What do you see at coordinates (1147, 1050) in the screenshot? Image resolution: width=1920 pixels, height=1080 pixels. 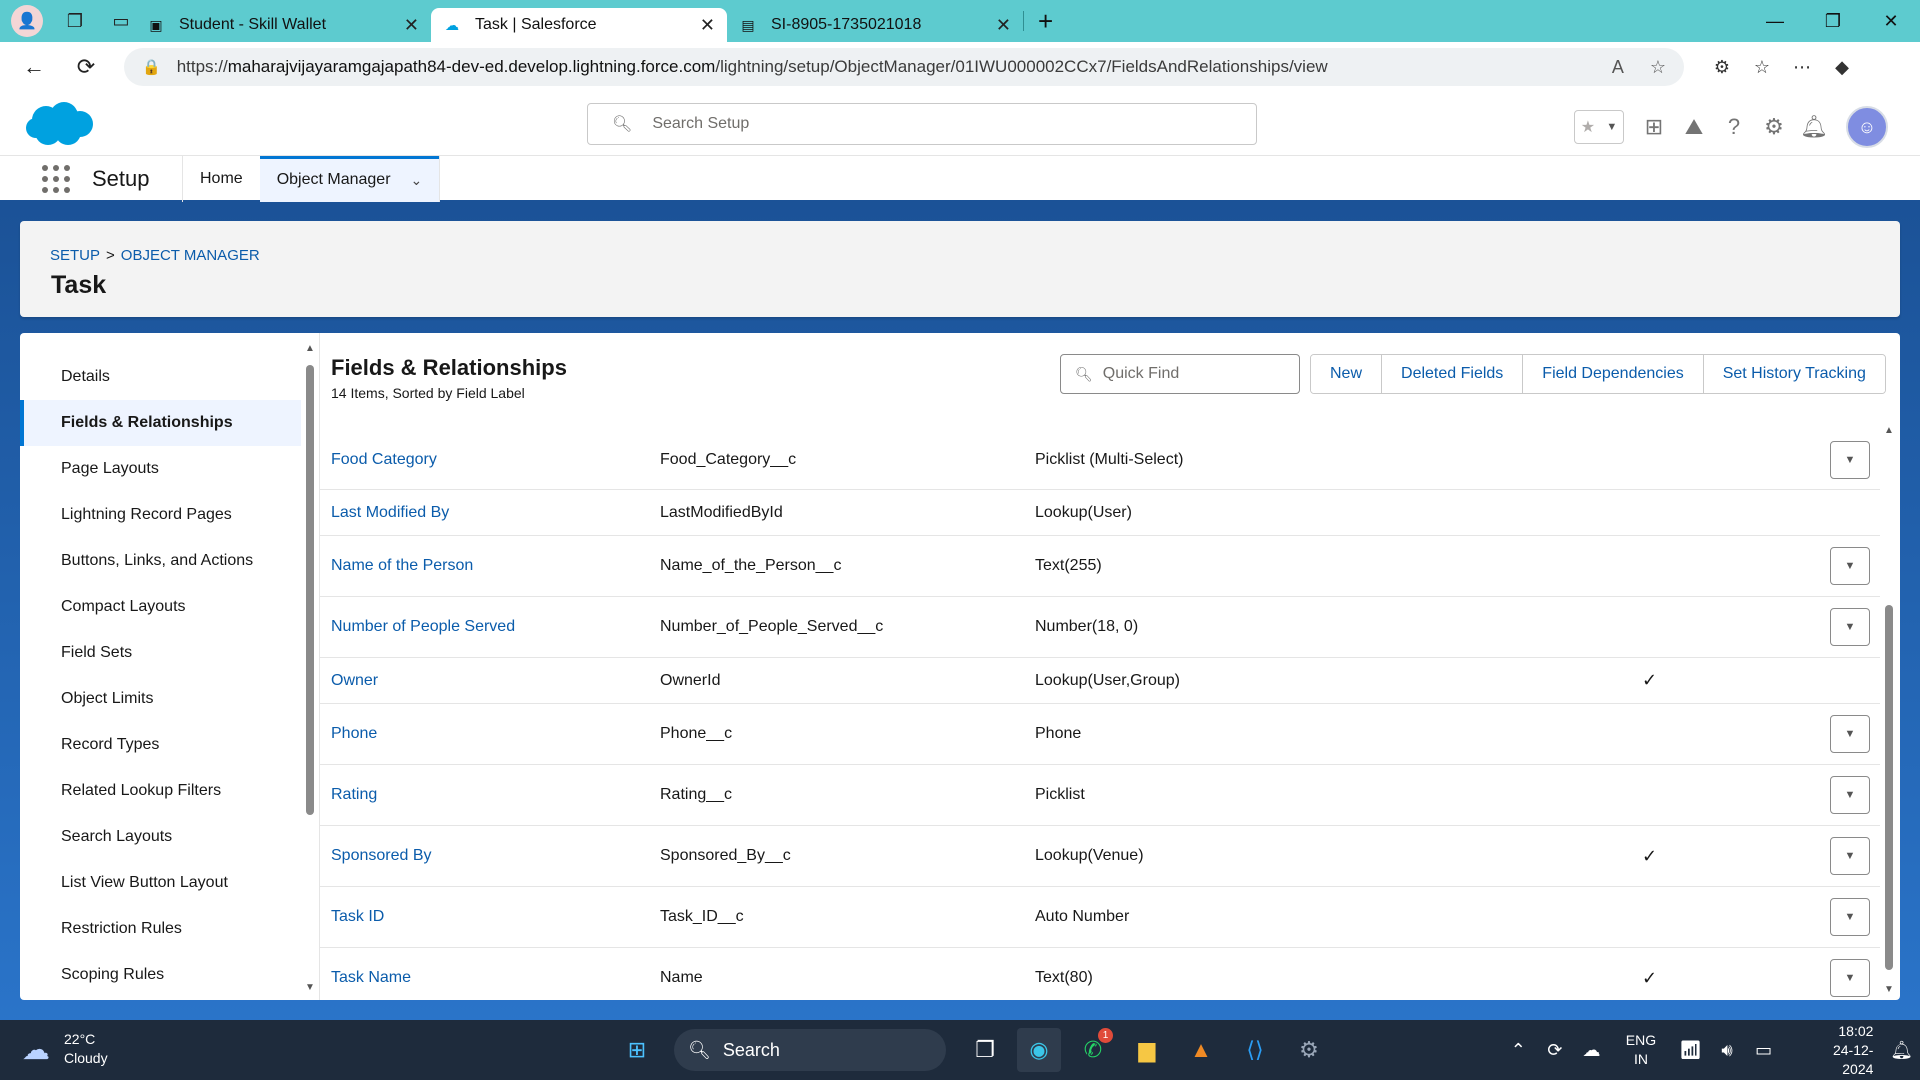 I see `file-explorer-icon: ▆` at bounding box center [1147, 1050].